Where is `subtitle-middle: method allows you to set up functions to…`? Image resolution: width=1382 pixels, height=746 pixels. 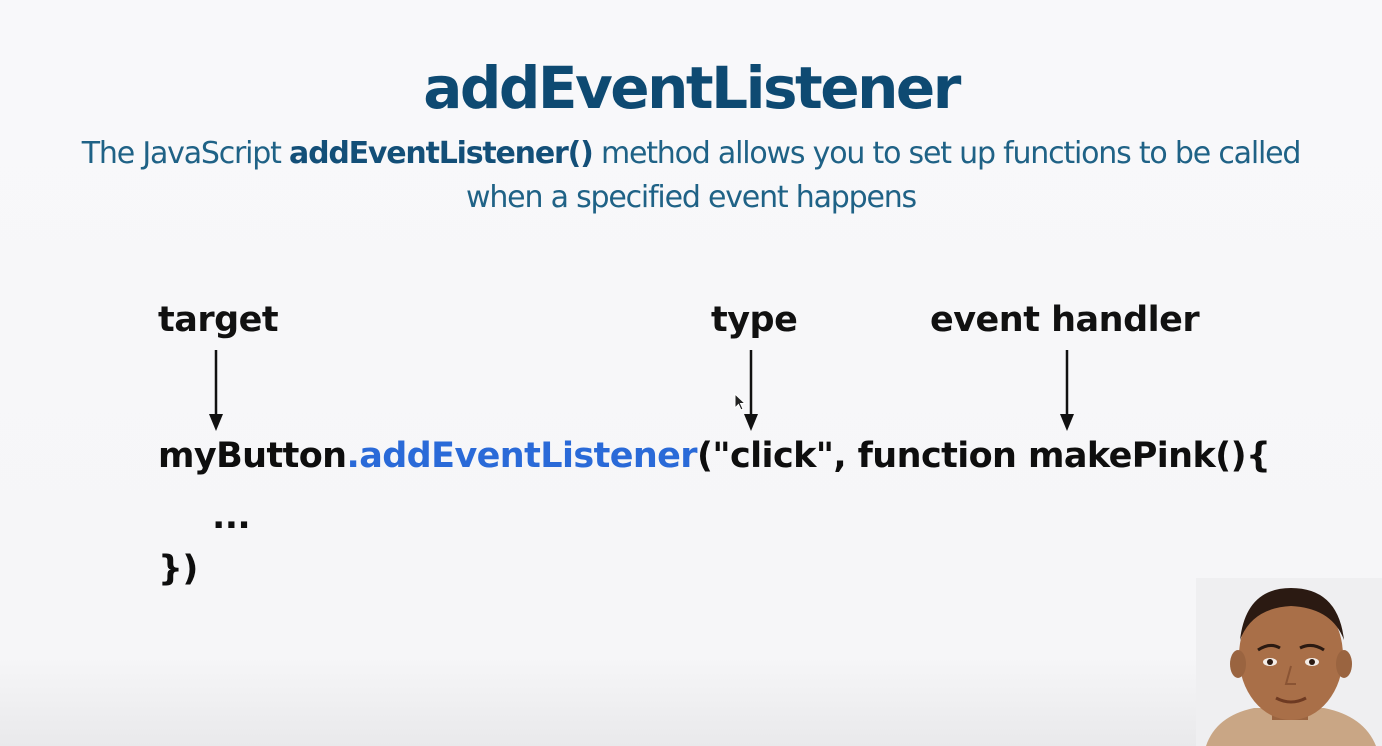
subtitle-middle: method allows you to set up functions to… is located at coordinates (946, 153).